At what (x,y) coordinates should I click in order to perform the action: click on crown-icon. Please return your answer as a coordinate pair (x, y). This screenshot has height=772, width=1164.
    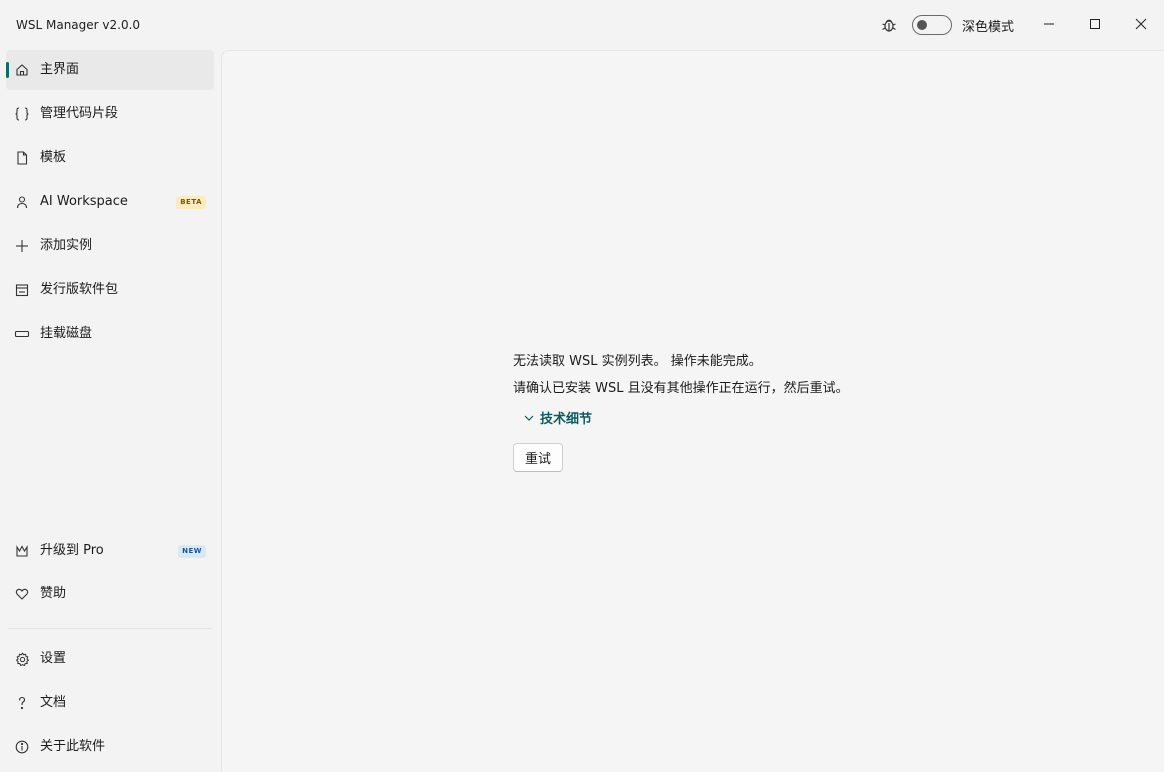
    Looking at the image, I should click on (22, 551).